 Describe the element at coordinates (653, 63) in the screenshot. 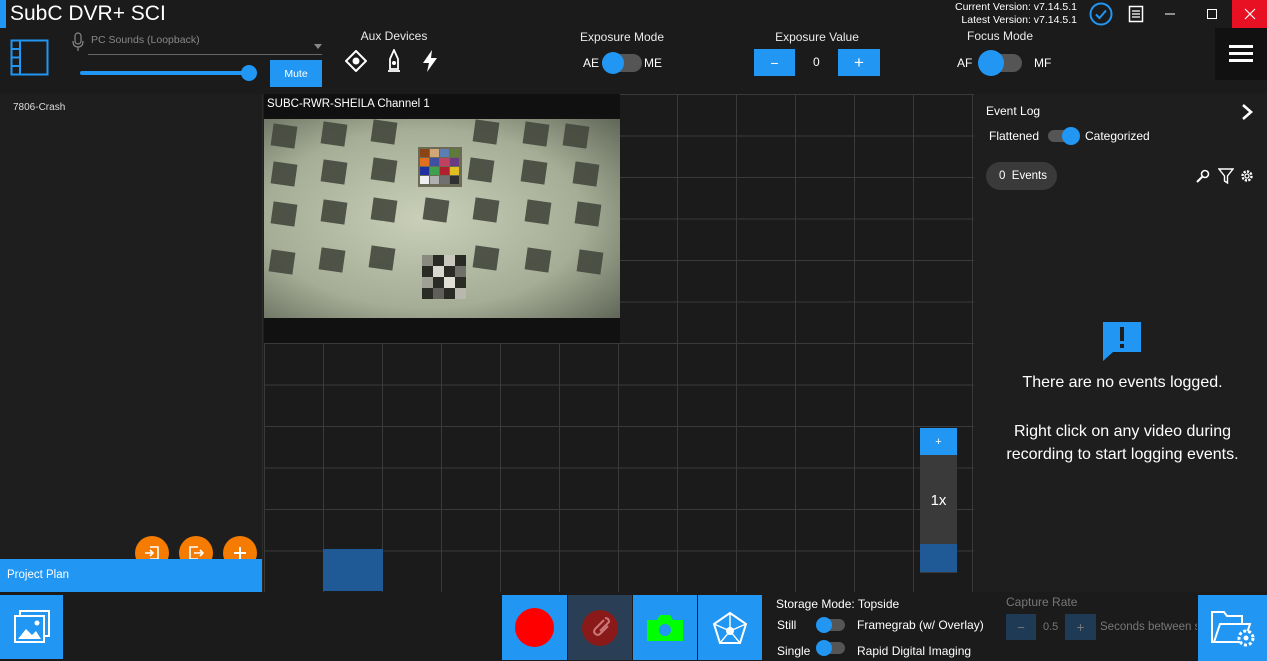

I see `me-label: ME` at that location.